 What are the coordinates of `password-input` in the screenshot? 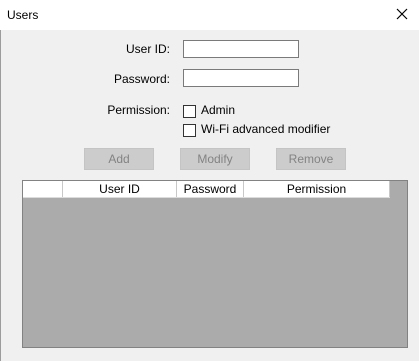 It's located at (241, 78).